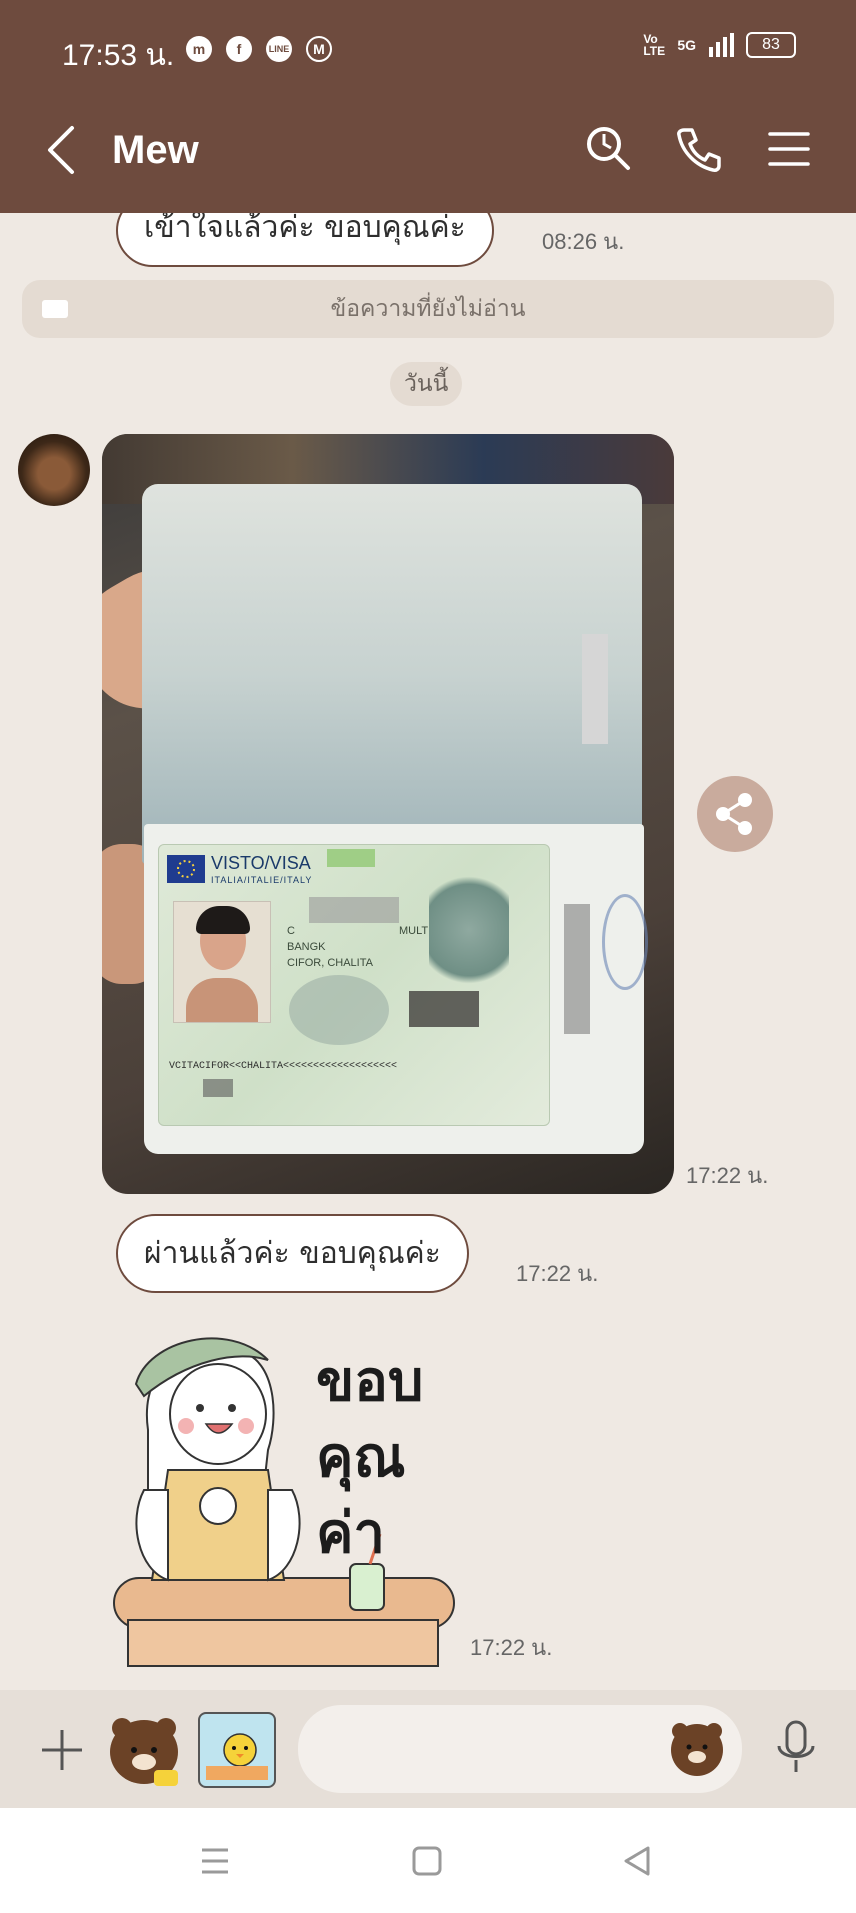  I want to click on visa-header: VISTO/VISA, so click(261, 863).